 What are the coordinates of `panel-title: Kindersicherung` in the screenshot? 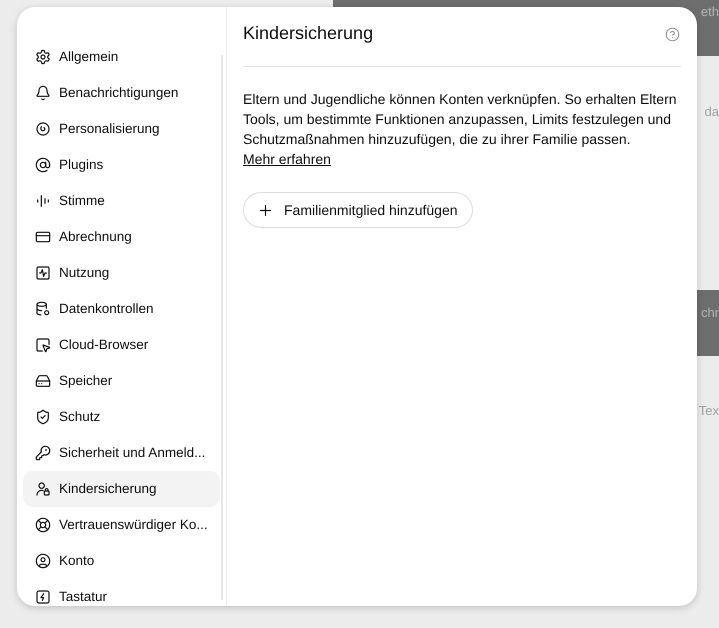 It's located at (308, 33).